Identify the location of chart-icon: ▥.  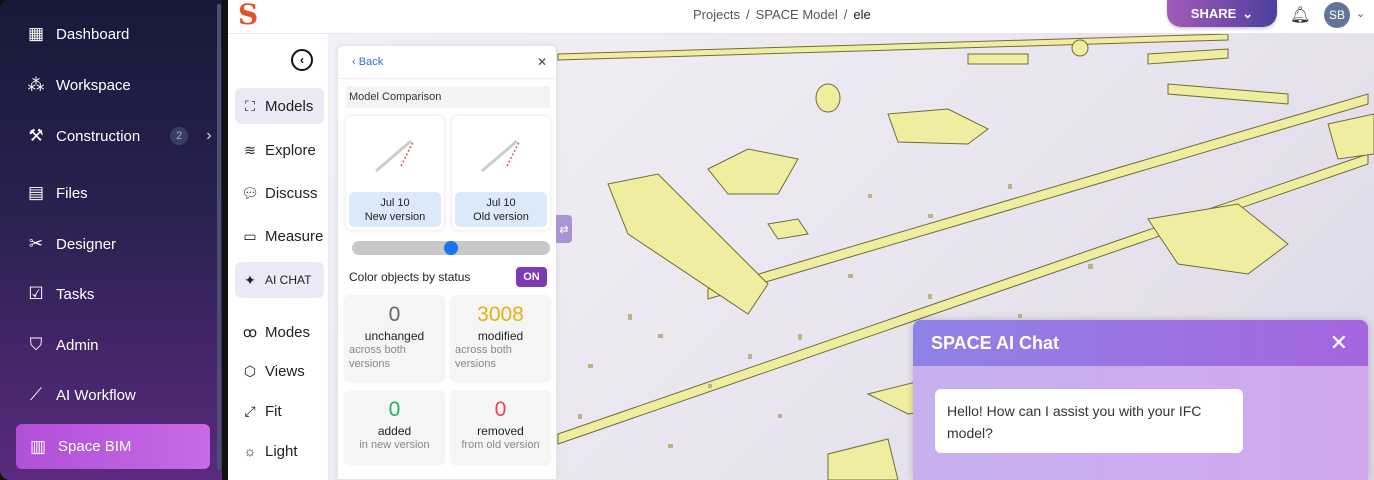
(38, 446).